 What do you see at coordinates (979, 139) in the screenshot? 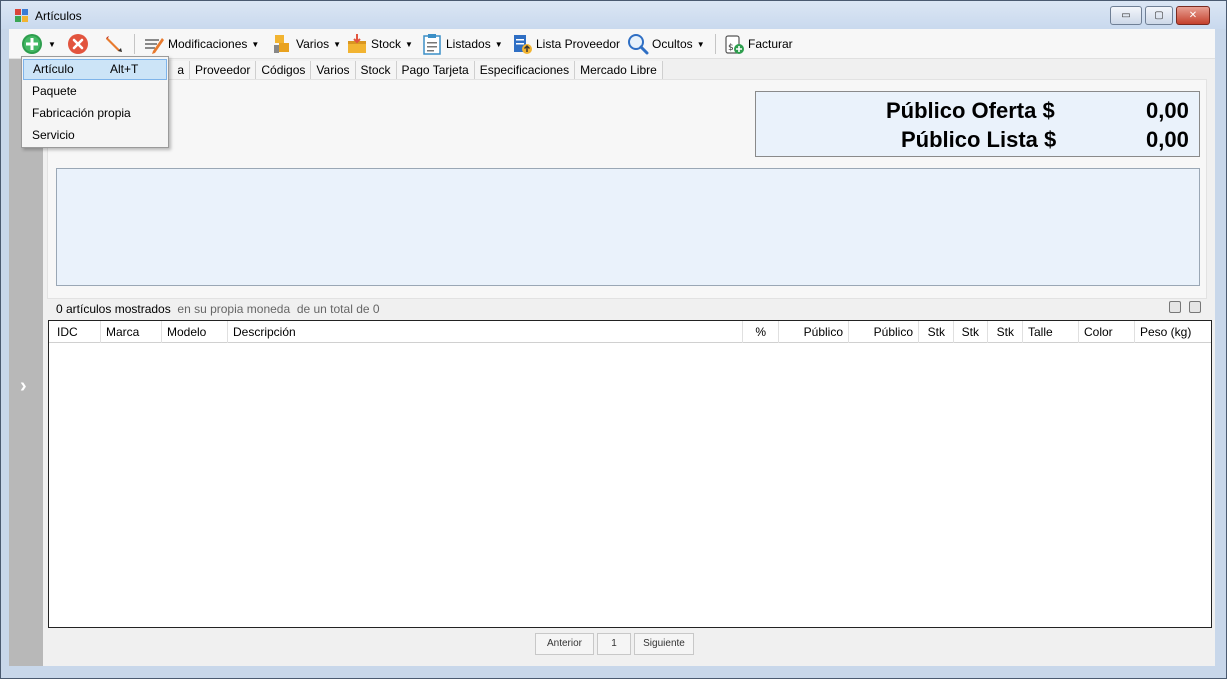
I see `lista-label: Público Lista $` at bounding box center [979, 139].